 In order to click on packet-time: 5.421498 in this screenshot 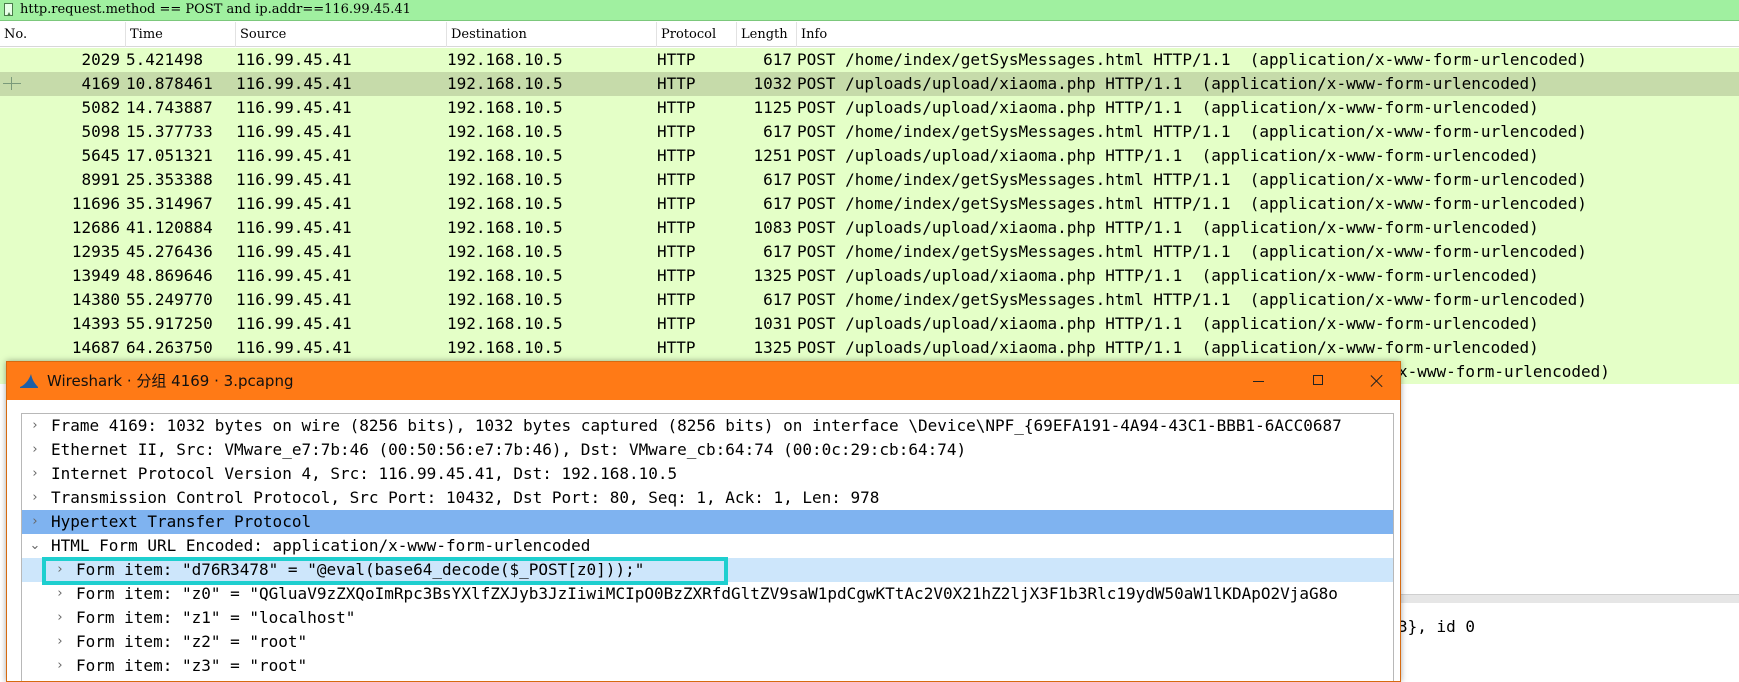, I will do `click(165, 59)`.